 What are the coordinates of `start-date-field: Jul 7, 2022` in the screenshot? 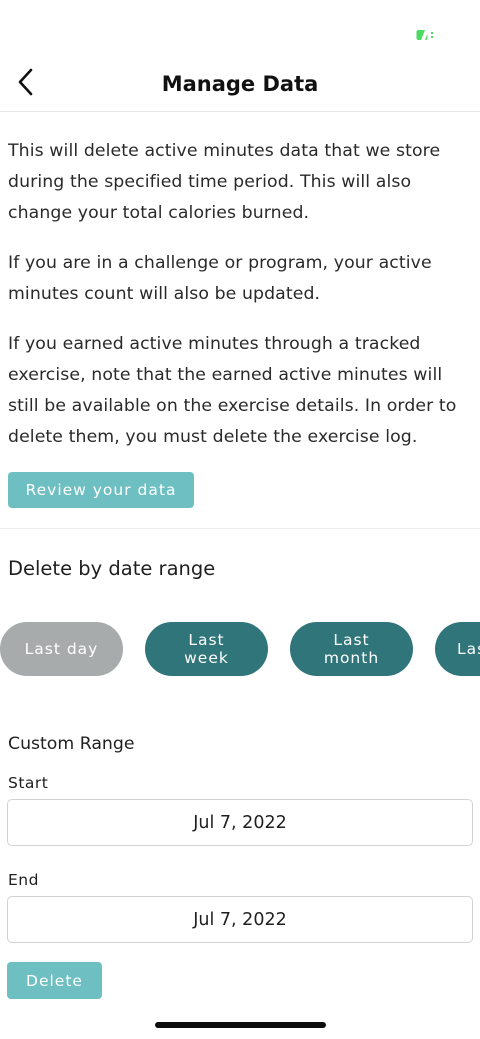 It's located at (240, 822).